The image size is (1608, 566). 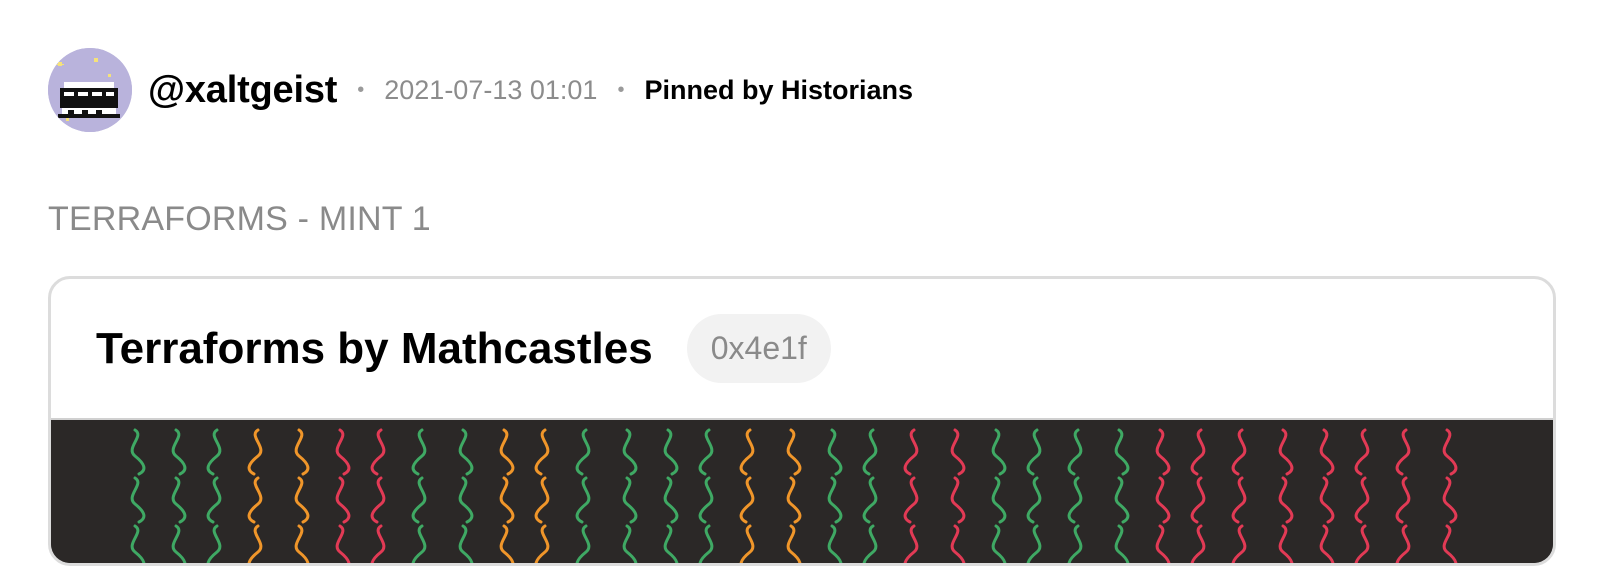 What do you see at coordinates (374, 349) in the screenshot?
I see `collection-name: Terraforms by Mathcastles` at bounding box center [374, 349].